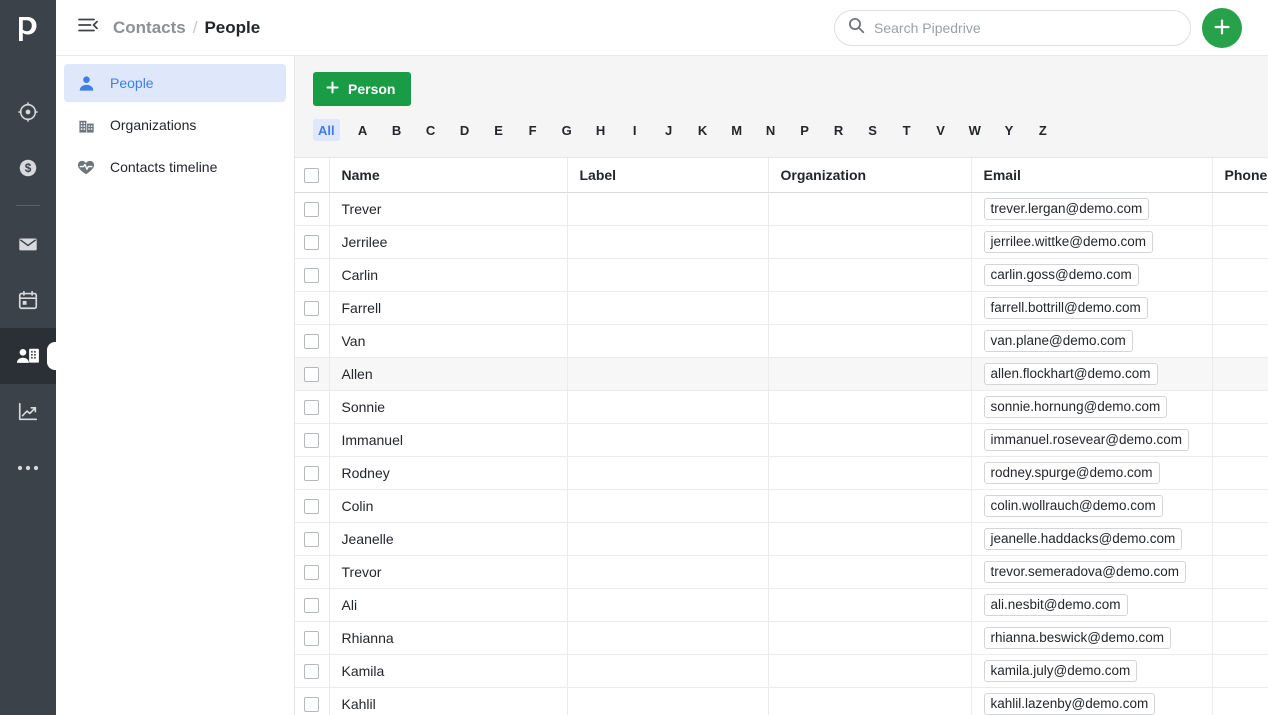 The height and width of the screenshot is (715, 1268). I want to click on cell-name: Colin, so click(448, 506).